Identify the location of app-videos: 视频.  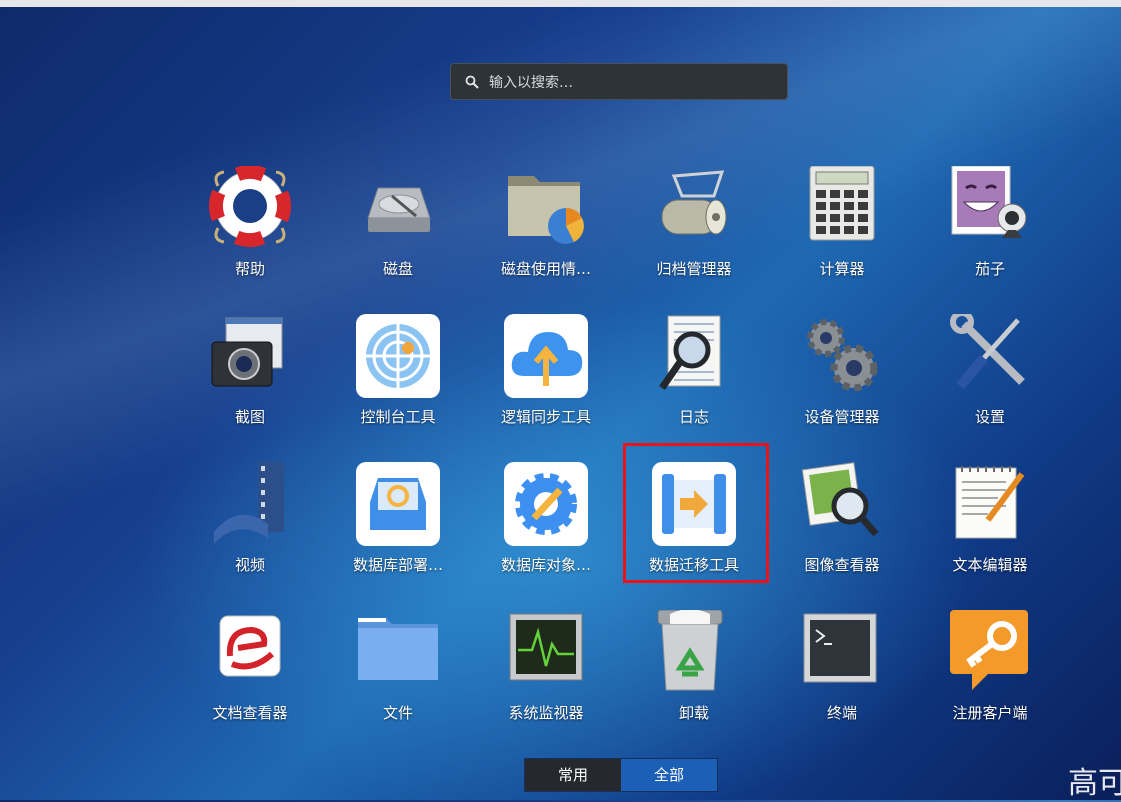
(250, 532).